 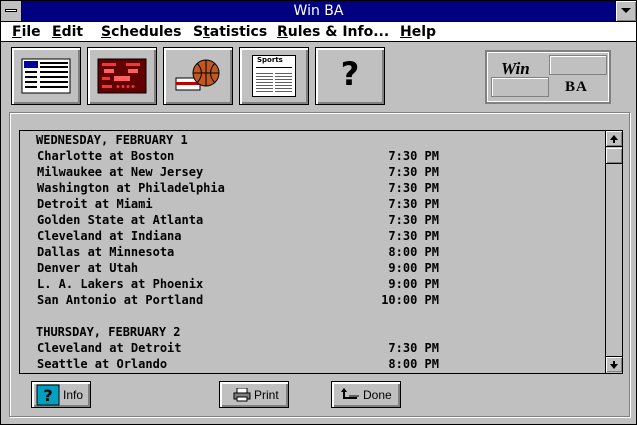 I want to click on menu-schedules: Schedules, so click(x=141, y=32).